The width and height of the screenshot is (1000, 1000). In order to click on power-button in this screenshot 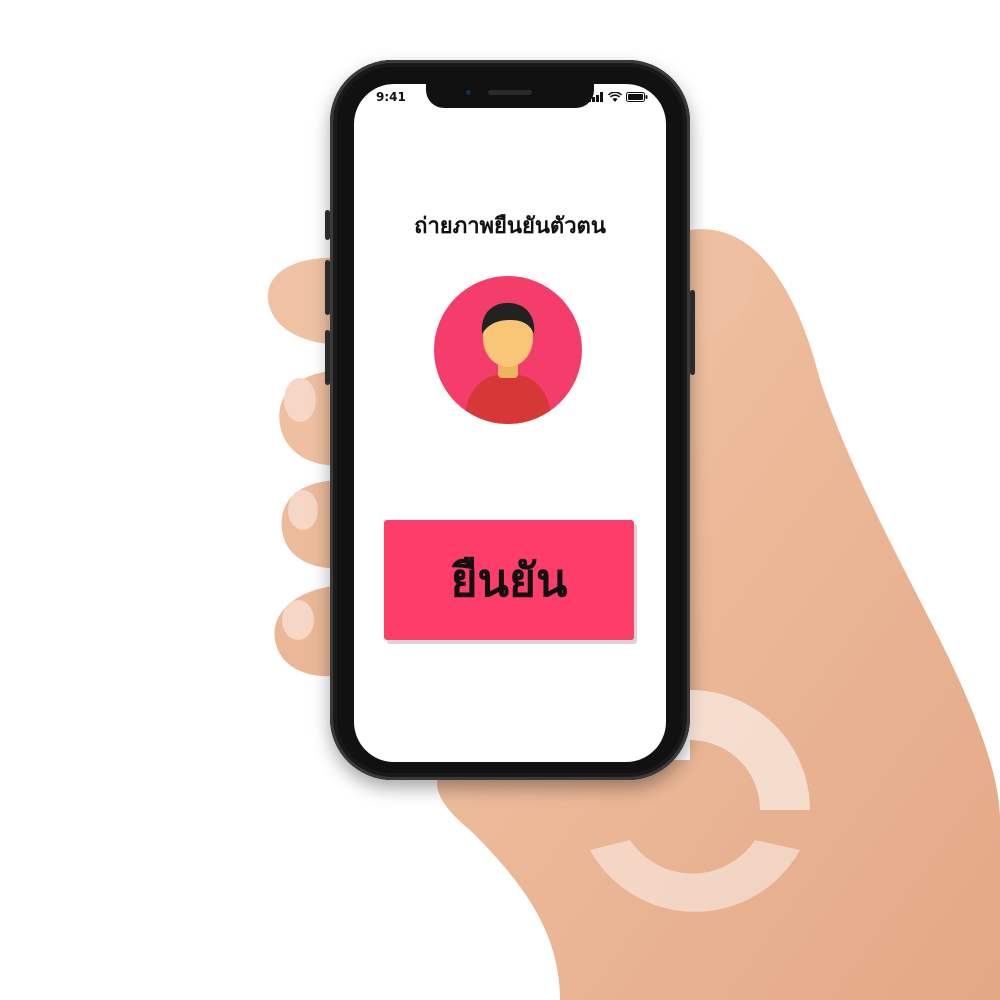, I will do `click(692, 332)`.